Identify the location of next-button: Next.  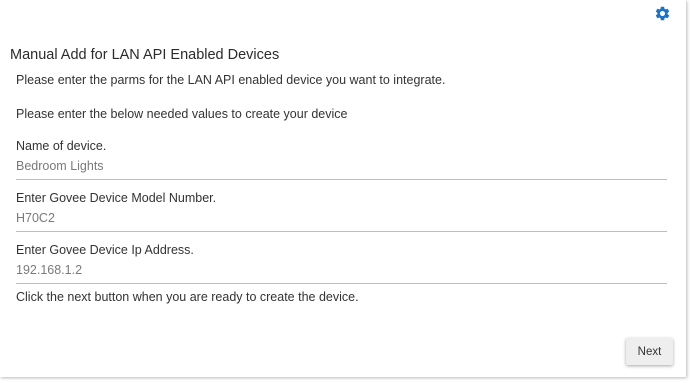
(649, 351).